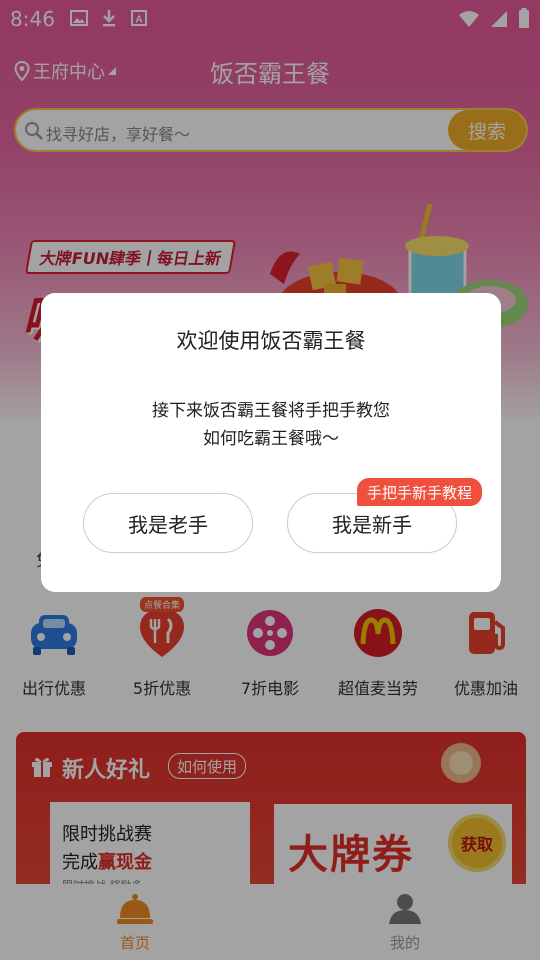 The image size is (540, 960). I want to click on dialog-title: 欢迎使用饭否霸王餐, so click(271, 341).